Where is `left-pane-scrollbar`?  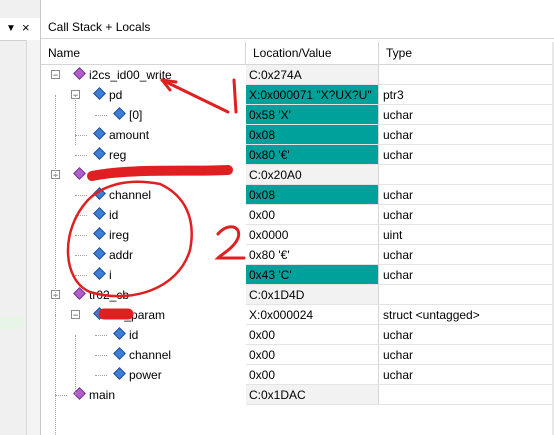
left-pane-scrollbar is located at coordinates (33, 237).